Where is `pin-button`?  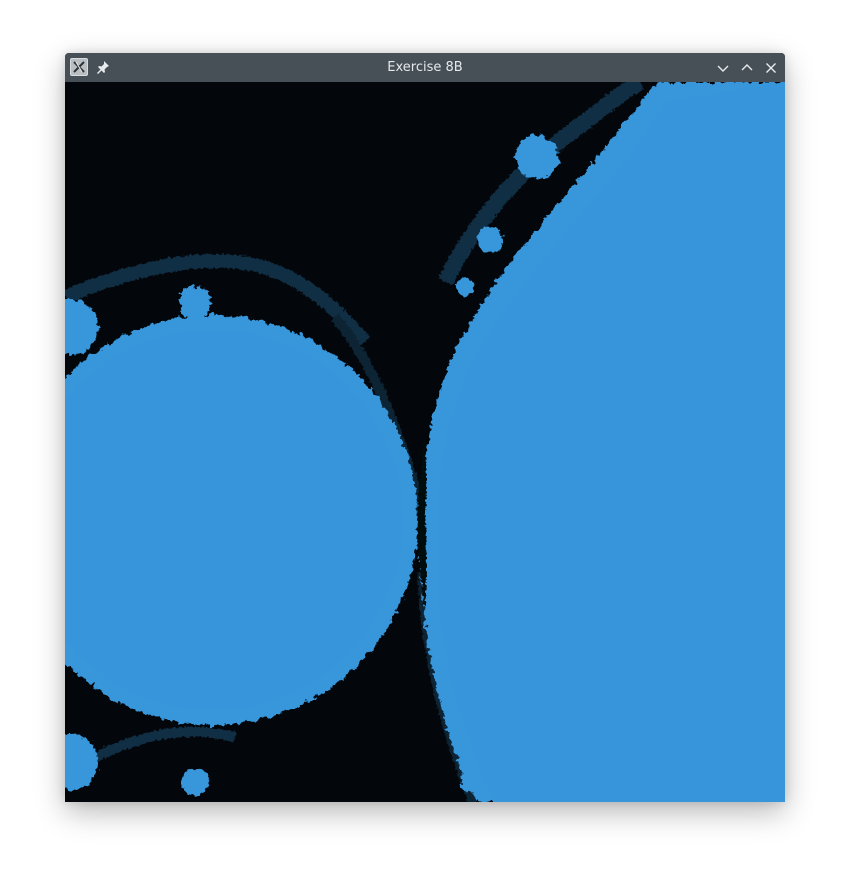
pin-button is located at coordinates (103, 67).